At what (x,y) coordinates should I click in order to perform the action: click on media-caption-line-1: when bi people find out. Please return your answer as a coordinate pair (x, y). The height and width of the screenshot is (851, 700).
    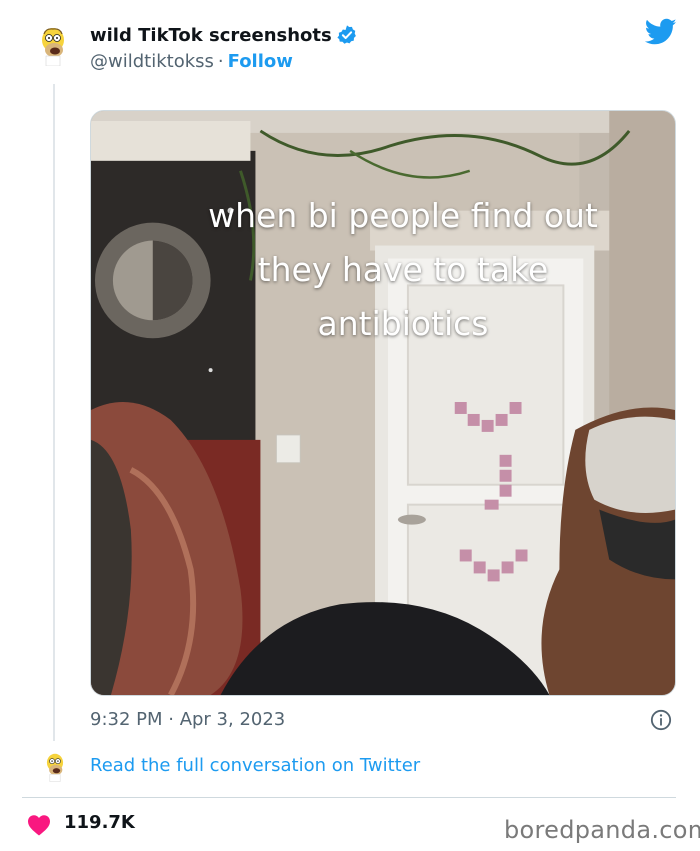
    Looking at the image, I should click on (403, 215).